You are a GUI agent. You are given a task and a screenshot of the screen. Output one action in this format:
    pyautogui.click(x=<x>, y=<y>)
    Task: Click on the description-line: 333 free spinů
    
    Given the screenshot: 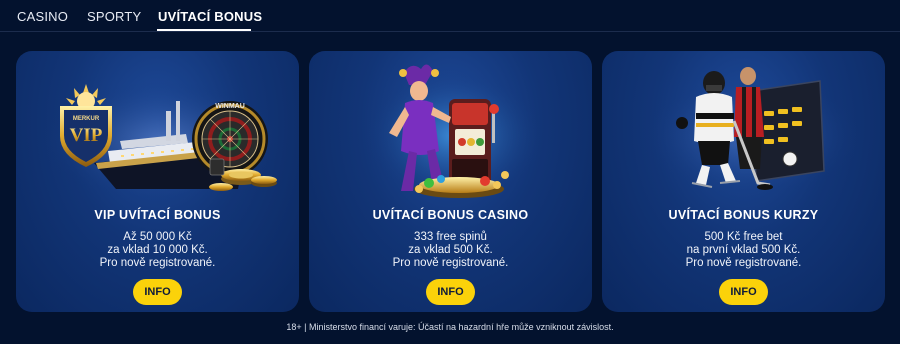 What is the action you would take?
    pyautogui.click(x=450, y=237)
    